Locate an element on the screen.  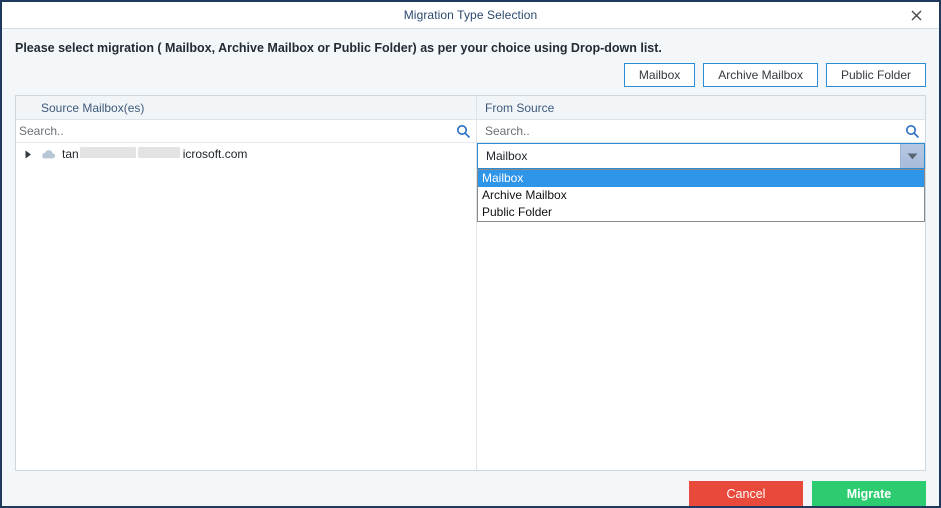
title-bar: Migration Type Selection is located at coordinates (470, 15).